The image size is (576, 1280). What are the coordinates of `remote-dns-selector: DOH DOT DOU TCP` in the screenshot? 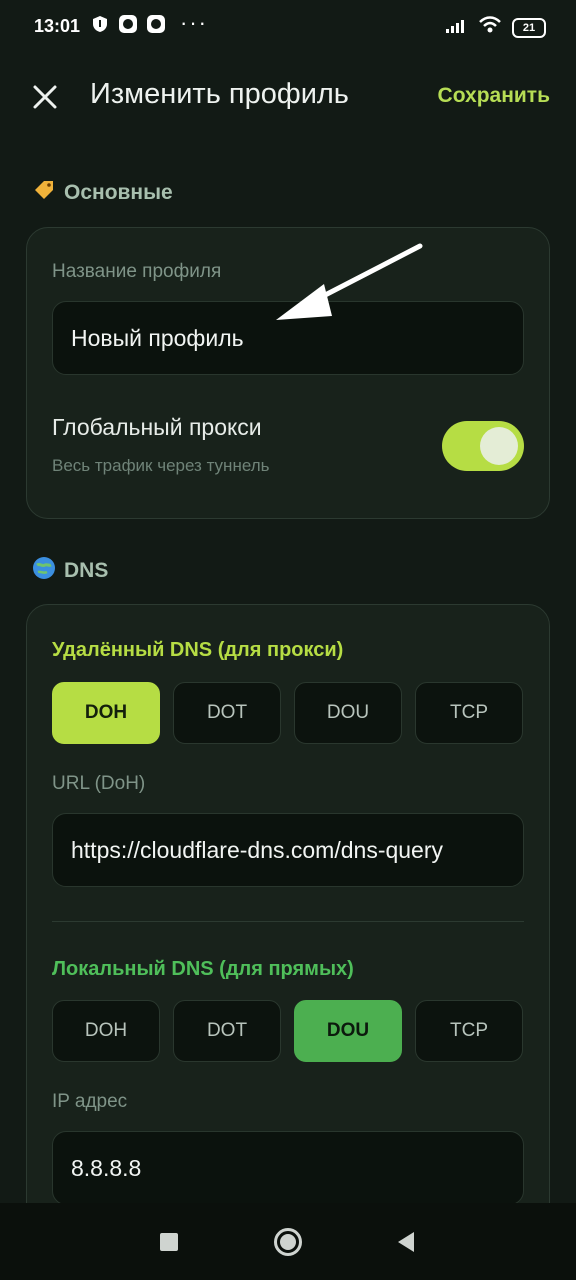 It's located at (287, 713).